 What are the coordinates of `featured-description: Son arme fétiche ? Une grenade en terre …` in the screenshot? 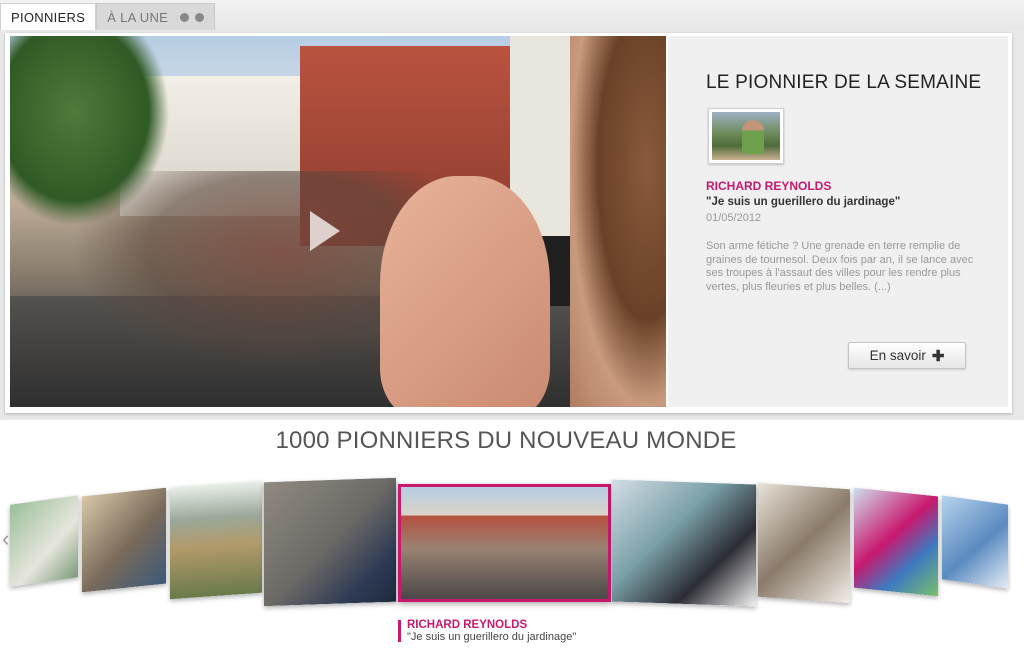 It's located at (840, 266).